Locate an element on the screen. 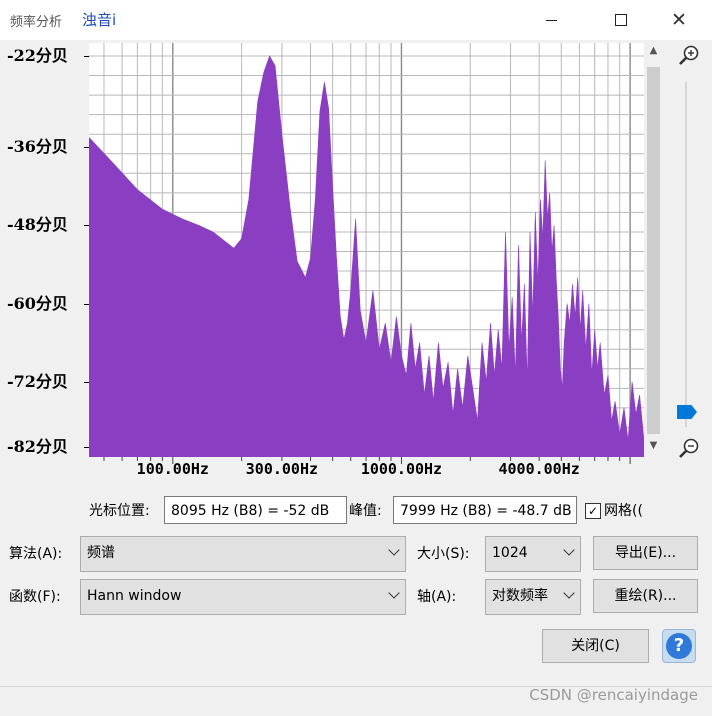 The image size is (712, 716). scrollbar-thumb is located at coordinates (653, 250).